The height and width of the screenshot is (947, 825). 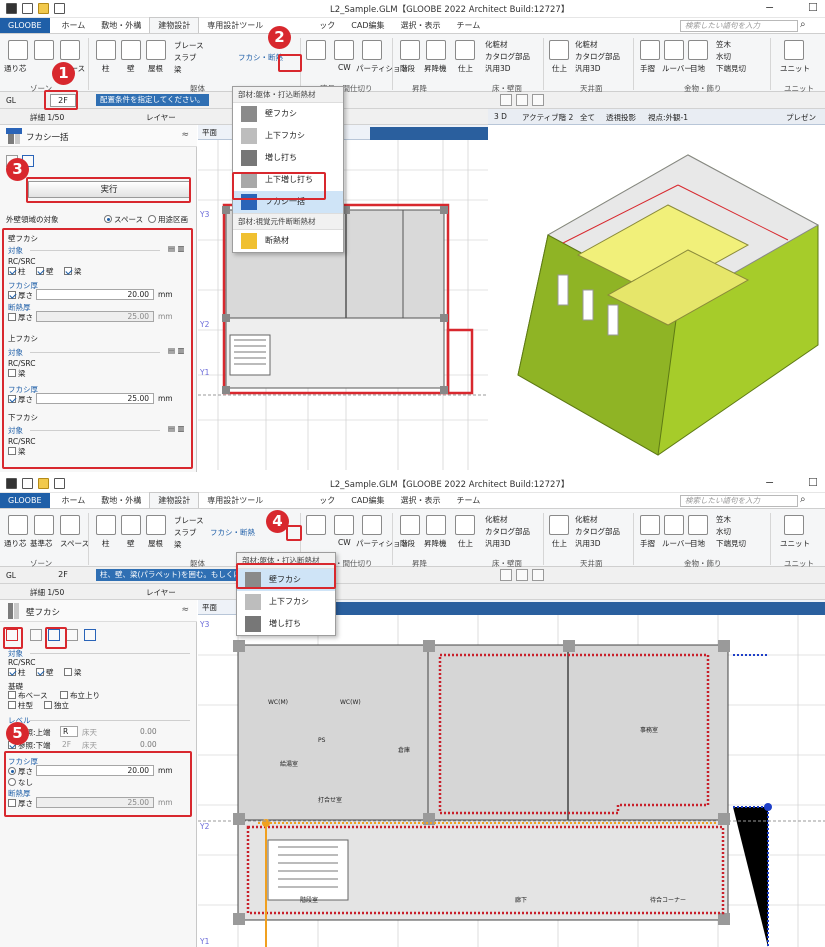 What do you see at coordinates (72, 635) in the screenshot?
I see `mode-arrow-icon` at bounding box center [72, 635].